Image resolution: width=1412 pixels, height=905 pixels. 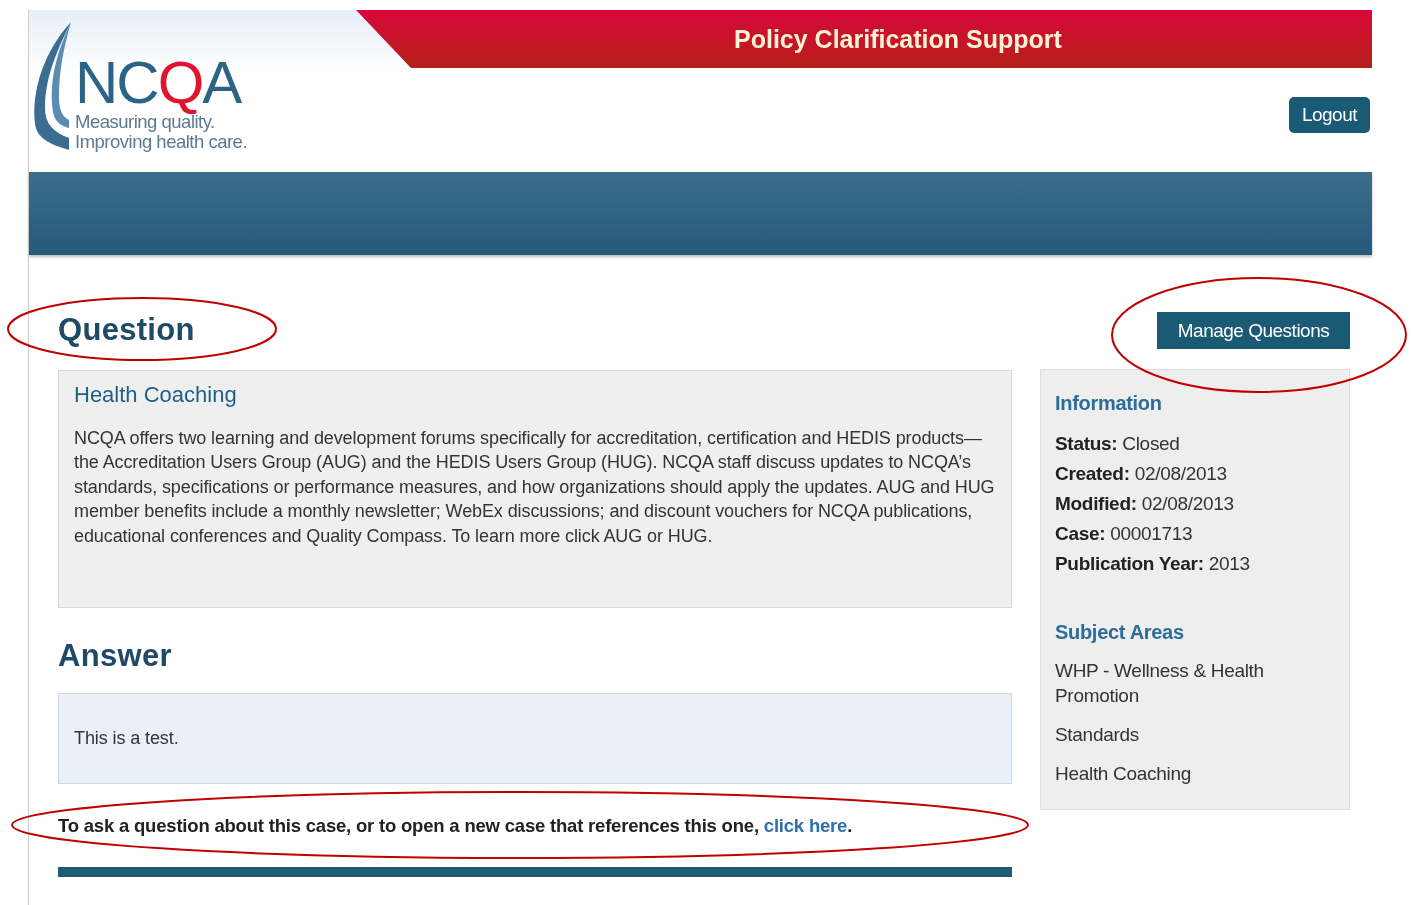 I want to click on site-title: Policy Clarification Support, so click(x=898, y=39).